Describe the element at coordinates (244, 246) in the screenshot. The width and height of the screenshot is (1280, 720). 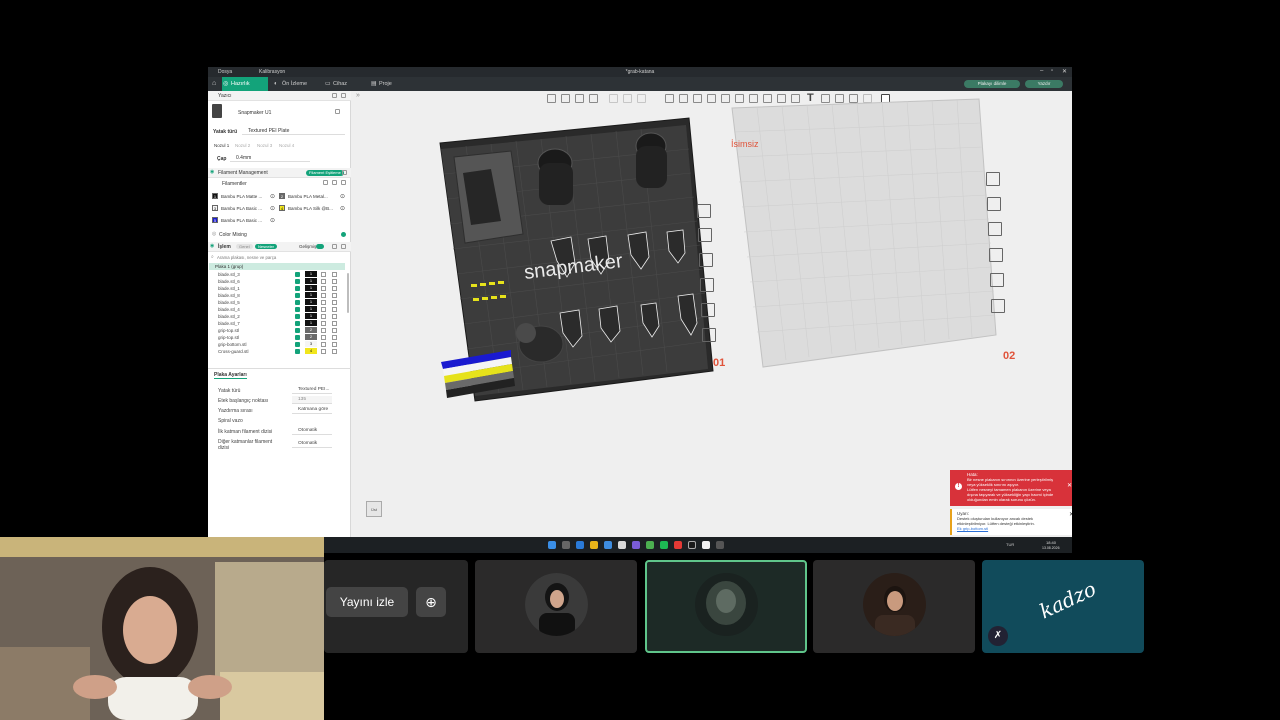
I see `process-global-toggle: Genel` at that location.